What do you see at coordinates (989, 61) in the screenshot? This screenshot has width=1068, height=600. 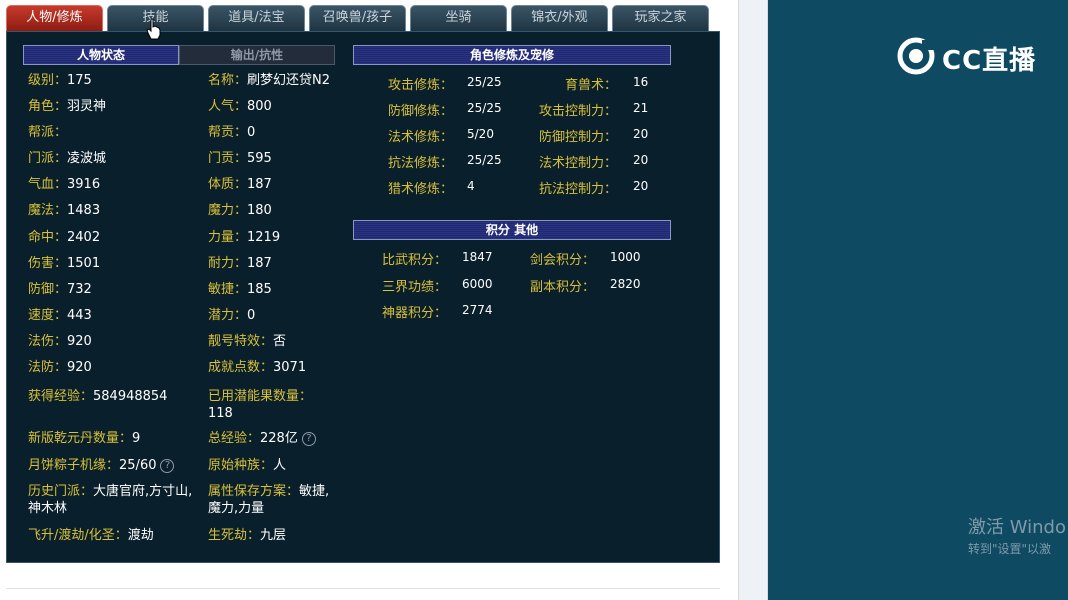 I see `logo-text: CC直播` at bounding box center [989, 61].